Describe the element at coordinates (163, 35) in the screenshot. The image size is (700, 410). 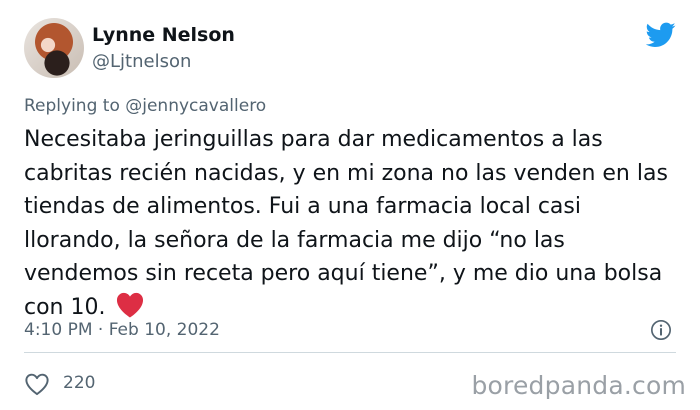
I see `author-name: Lynne Nelson` at that location.